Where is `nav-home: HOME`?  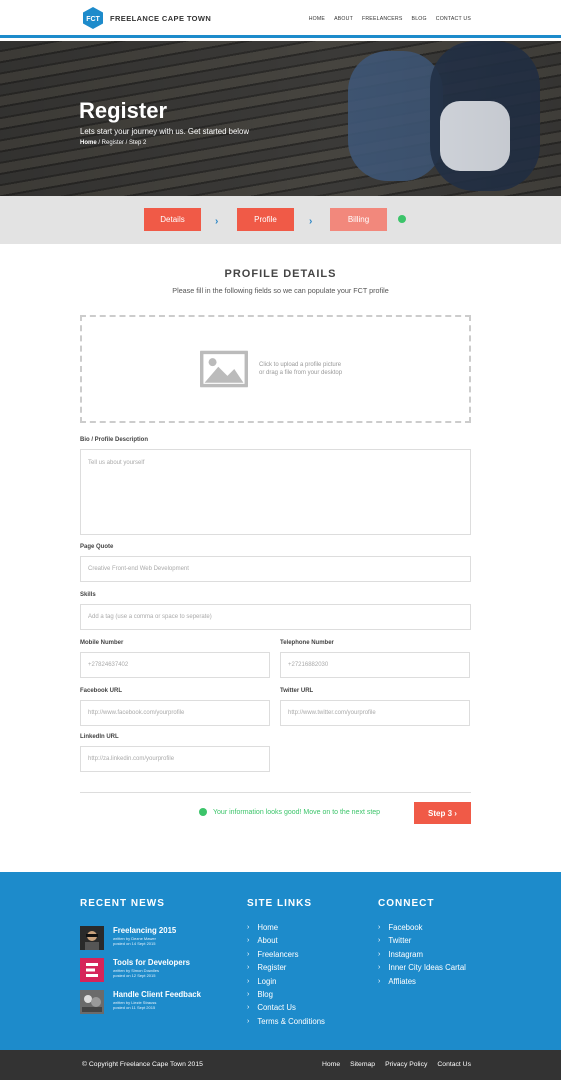
nav-home: HOME is located at coordinates (317, 19).